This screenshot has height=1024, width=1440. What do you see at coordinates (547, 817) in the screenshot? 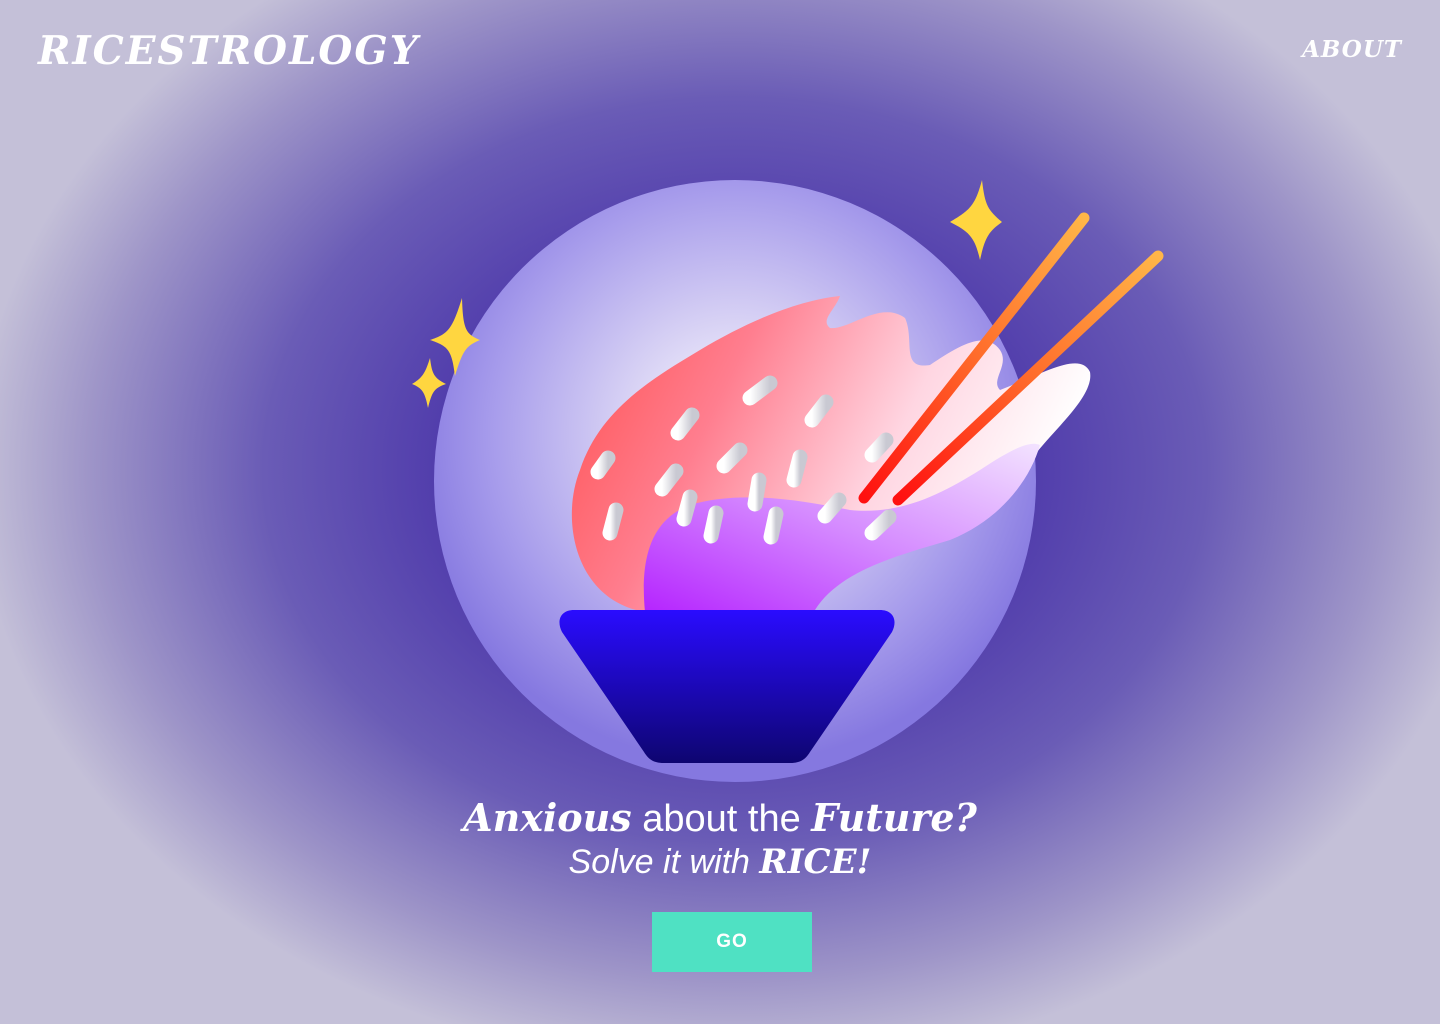
I see `headline-anxious: Anxious` at bounding box center [547, 817].